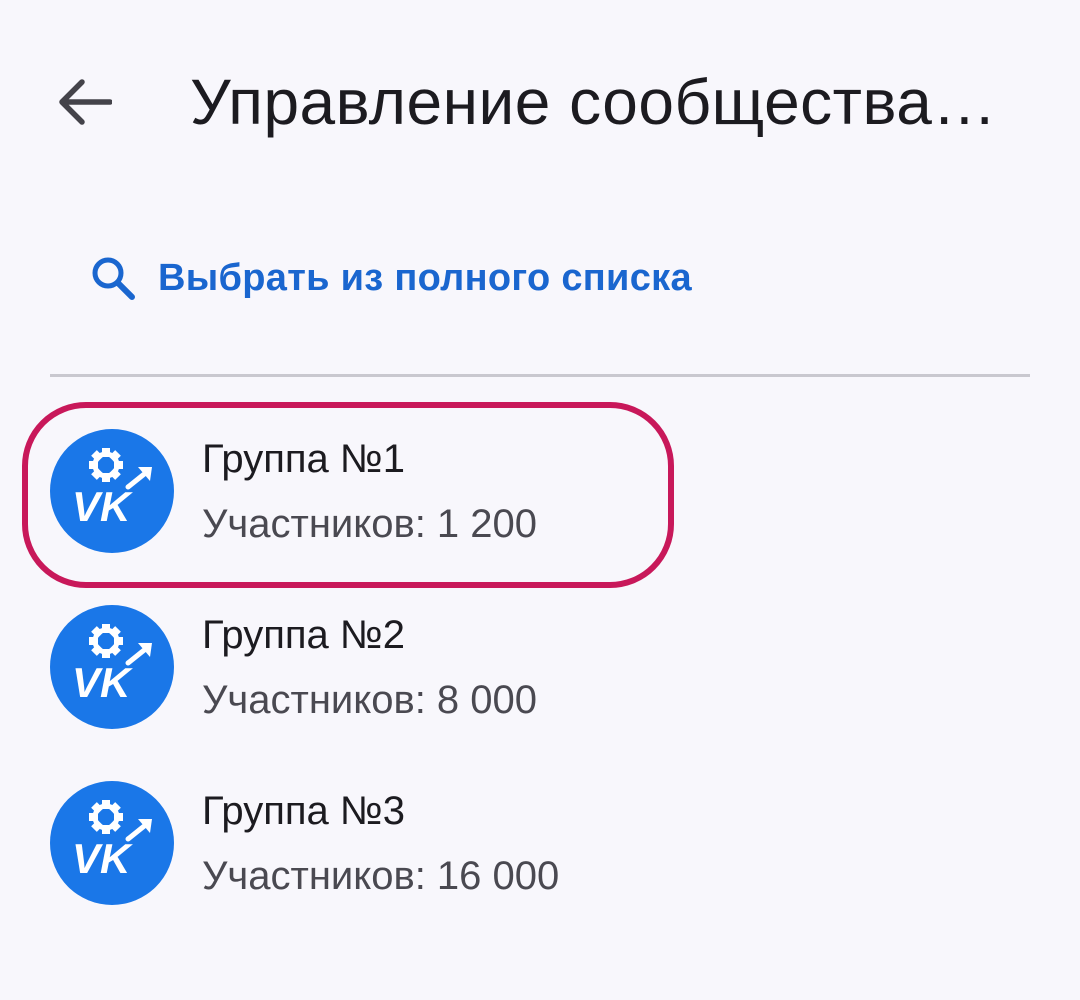  I want to click on group-name: Группа №2, so click(304, 635).